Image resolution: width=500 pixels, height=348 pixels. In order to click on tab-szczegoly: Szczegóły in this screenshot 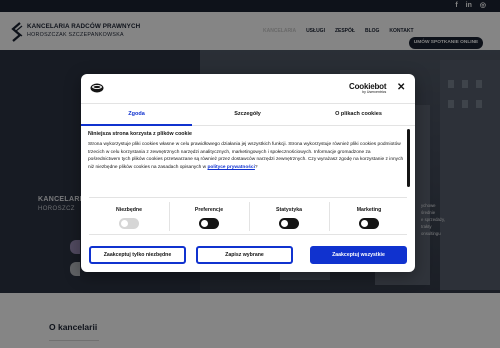, I will do `click(247, 115)`.